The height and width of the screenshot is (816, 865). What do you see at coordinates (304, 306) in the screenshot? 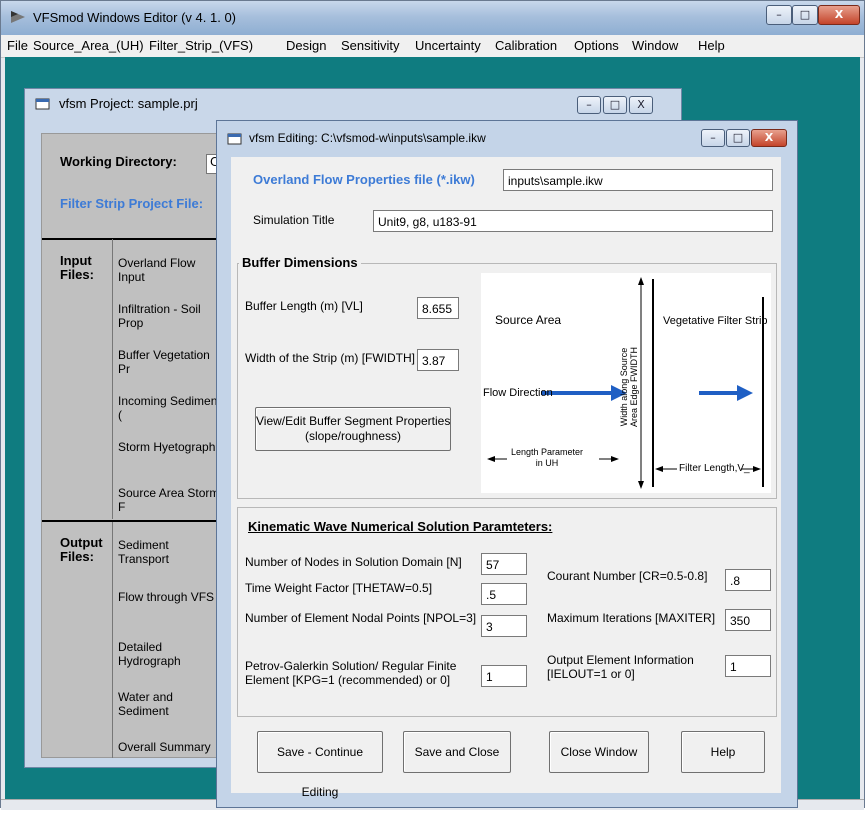
I see `buffer-length-label: Buffer Length (m) [VL]` at bounding box center [304, 306].